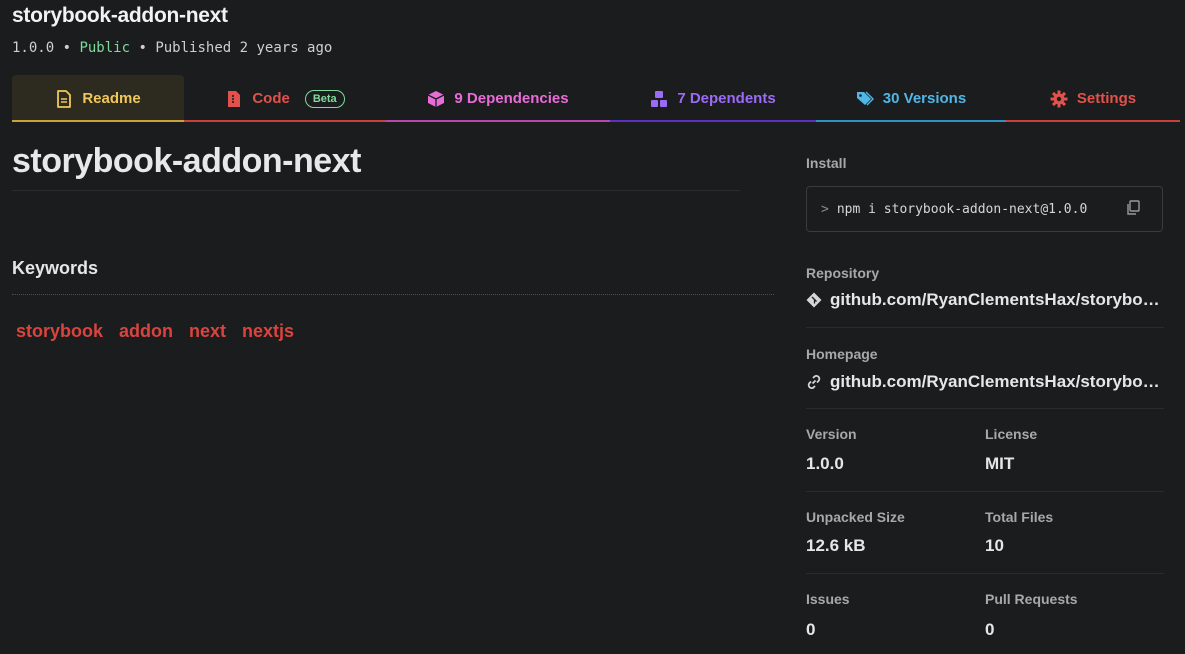 The width and height of the screenshot is (1185, 654). I want to click on document-icon, so click(64, 98).